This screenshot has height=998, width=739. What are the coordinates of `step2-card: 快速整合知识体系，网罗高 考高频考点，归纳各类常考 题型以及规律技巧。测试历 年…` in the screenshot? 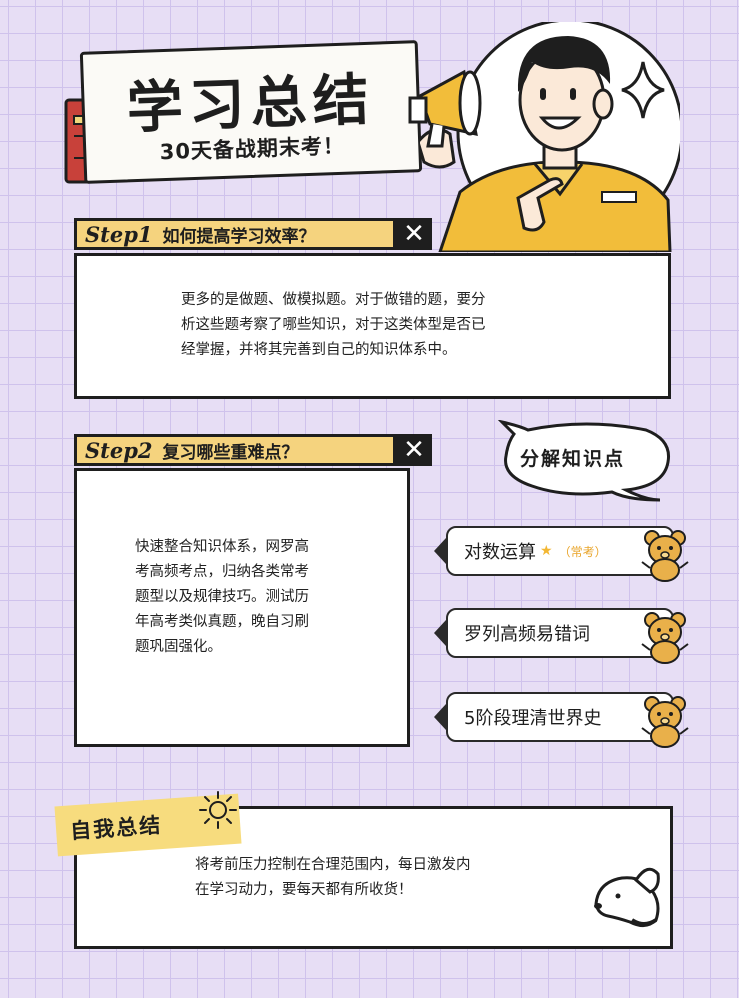 It's located at (242, 607).